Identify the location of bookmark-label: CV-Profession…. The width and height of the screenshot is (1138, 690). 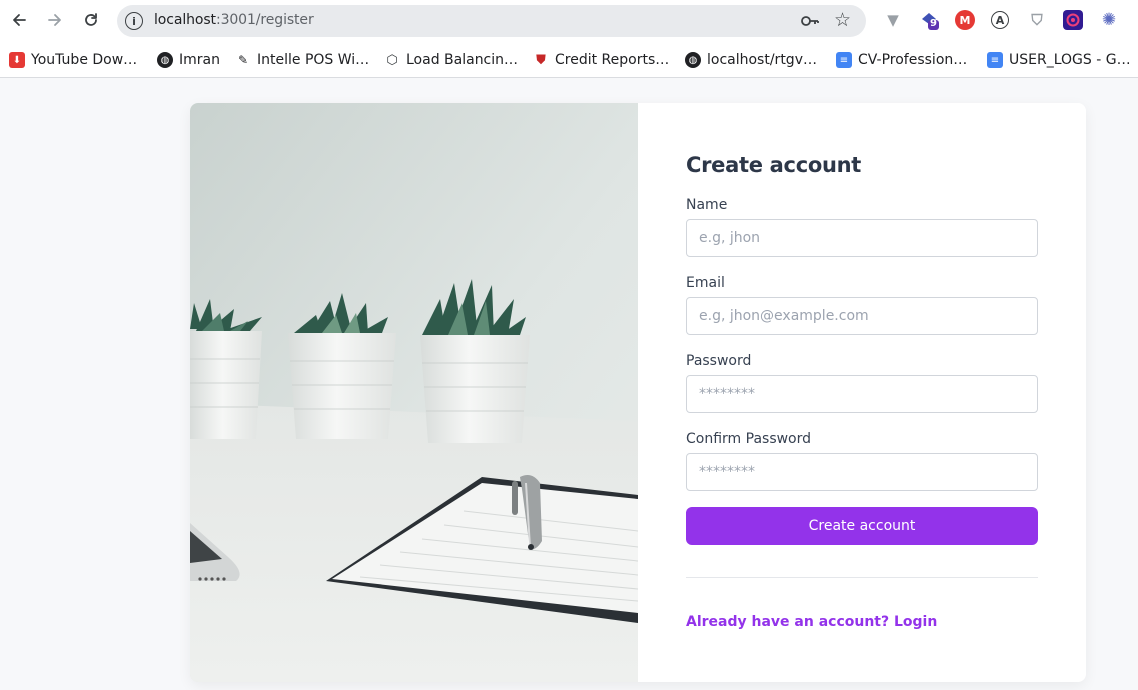
(913, 60).